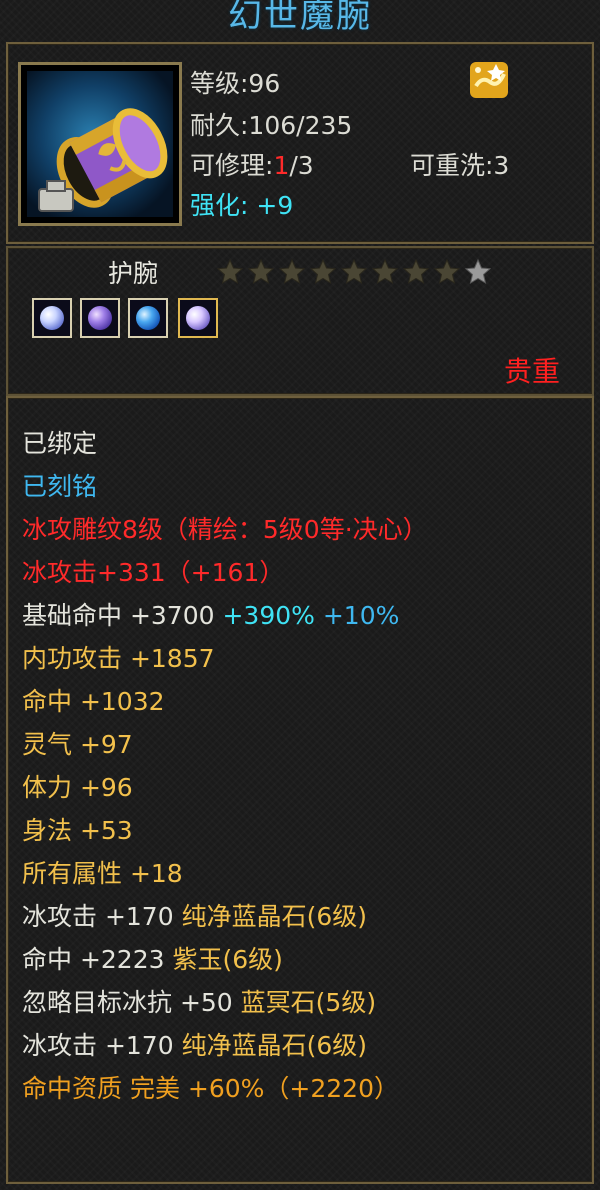  What do you see at coordinates (275, 205) in the screenshot?
I see `enhance-value: +9` at bounding box center [275, 205].